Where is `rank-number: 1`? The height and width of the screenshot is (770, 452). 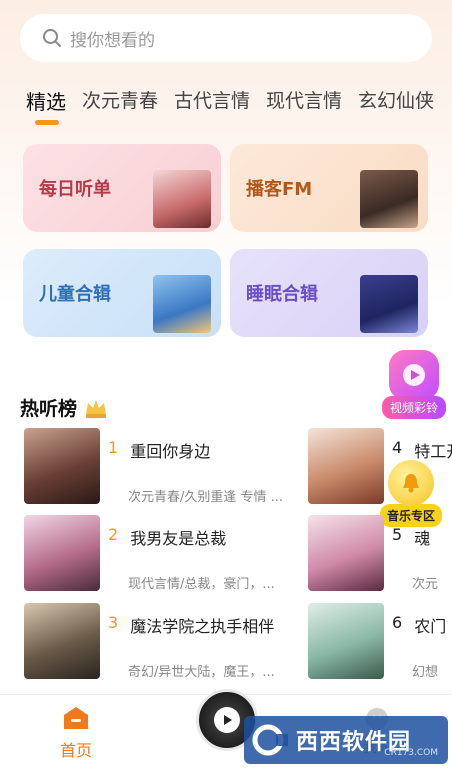 rank-number: 1 is located at coordinates (113, 447).